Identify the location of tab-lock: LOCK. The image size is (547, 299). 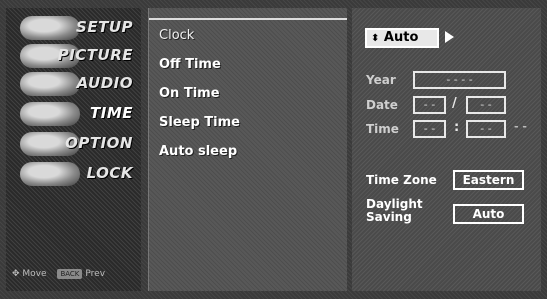
(73, 174).